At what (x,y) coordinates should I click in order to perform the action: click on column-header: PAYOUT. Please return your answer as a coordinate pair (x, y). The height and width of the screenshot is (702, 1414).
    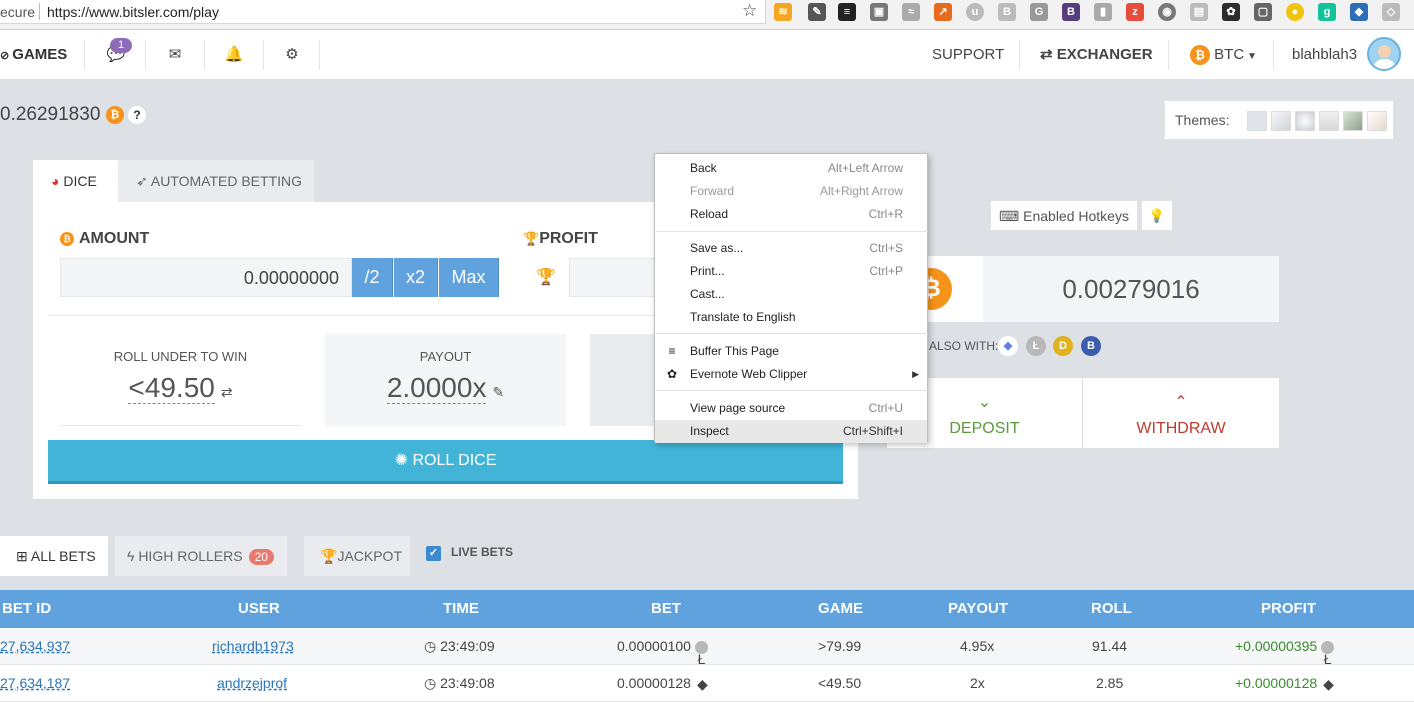
    Looking at the image, I should click on (978, 608).